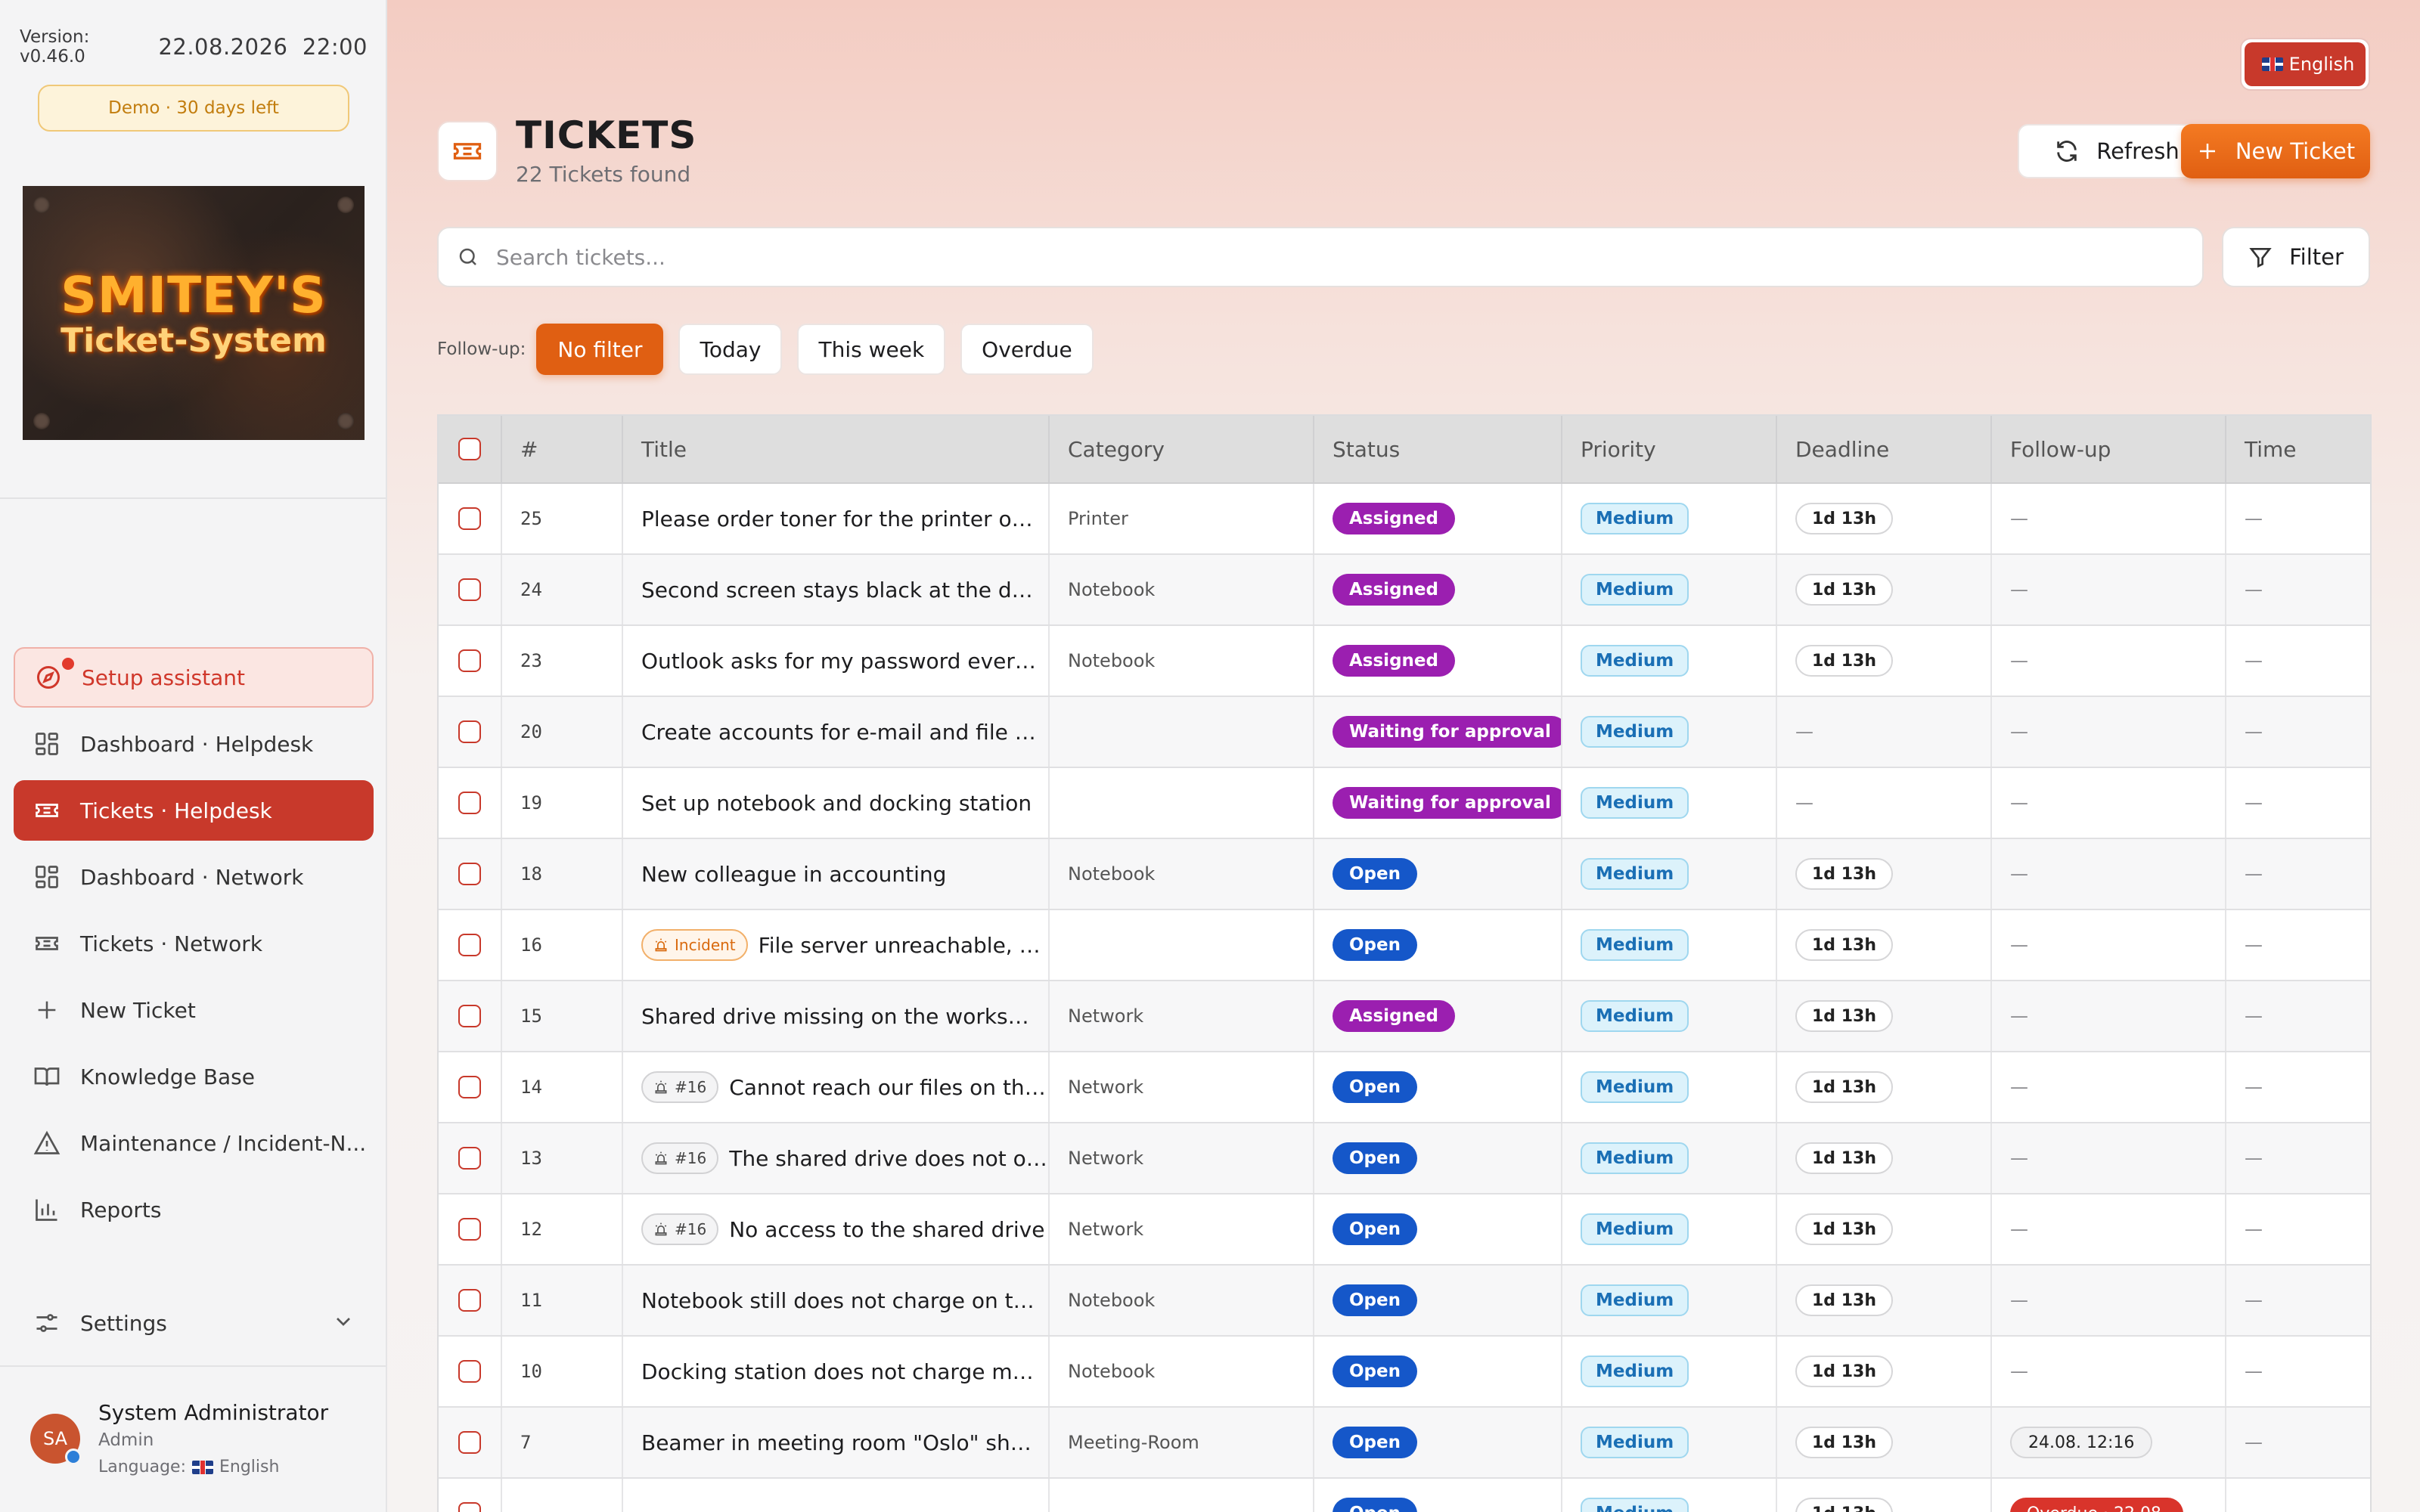 Image resolution: width=2420 pixels, height=1512 pixels. What do you see at coordinates (2275, 151) in the screenshot?
I see `new-ticket-button: New Ticket` at bounding box center [2275, 151].